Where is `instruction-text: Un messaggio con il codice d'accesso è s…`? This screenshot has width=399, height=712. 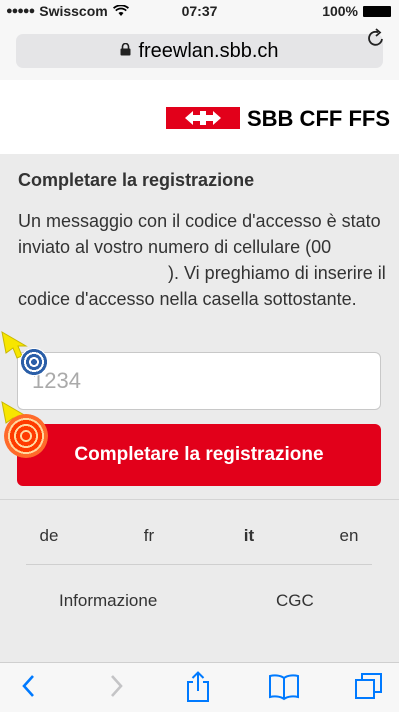
instruction-text: Un messaggio con il codice d'accesso è s… is located at coordinates (202, 260).